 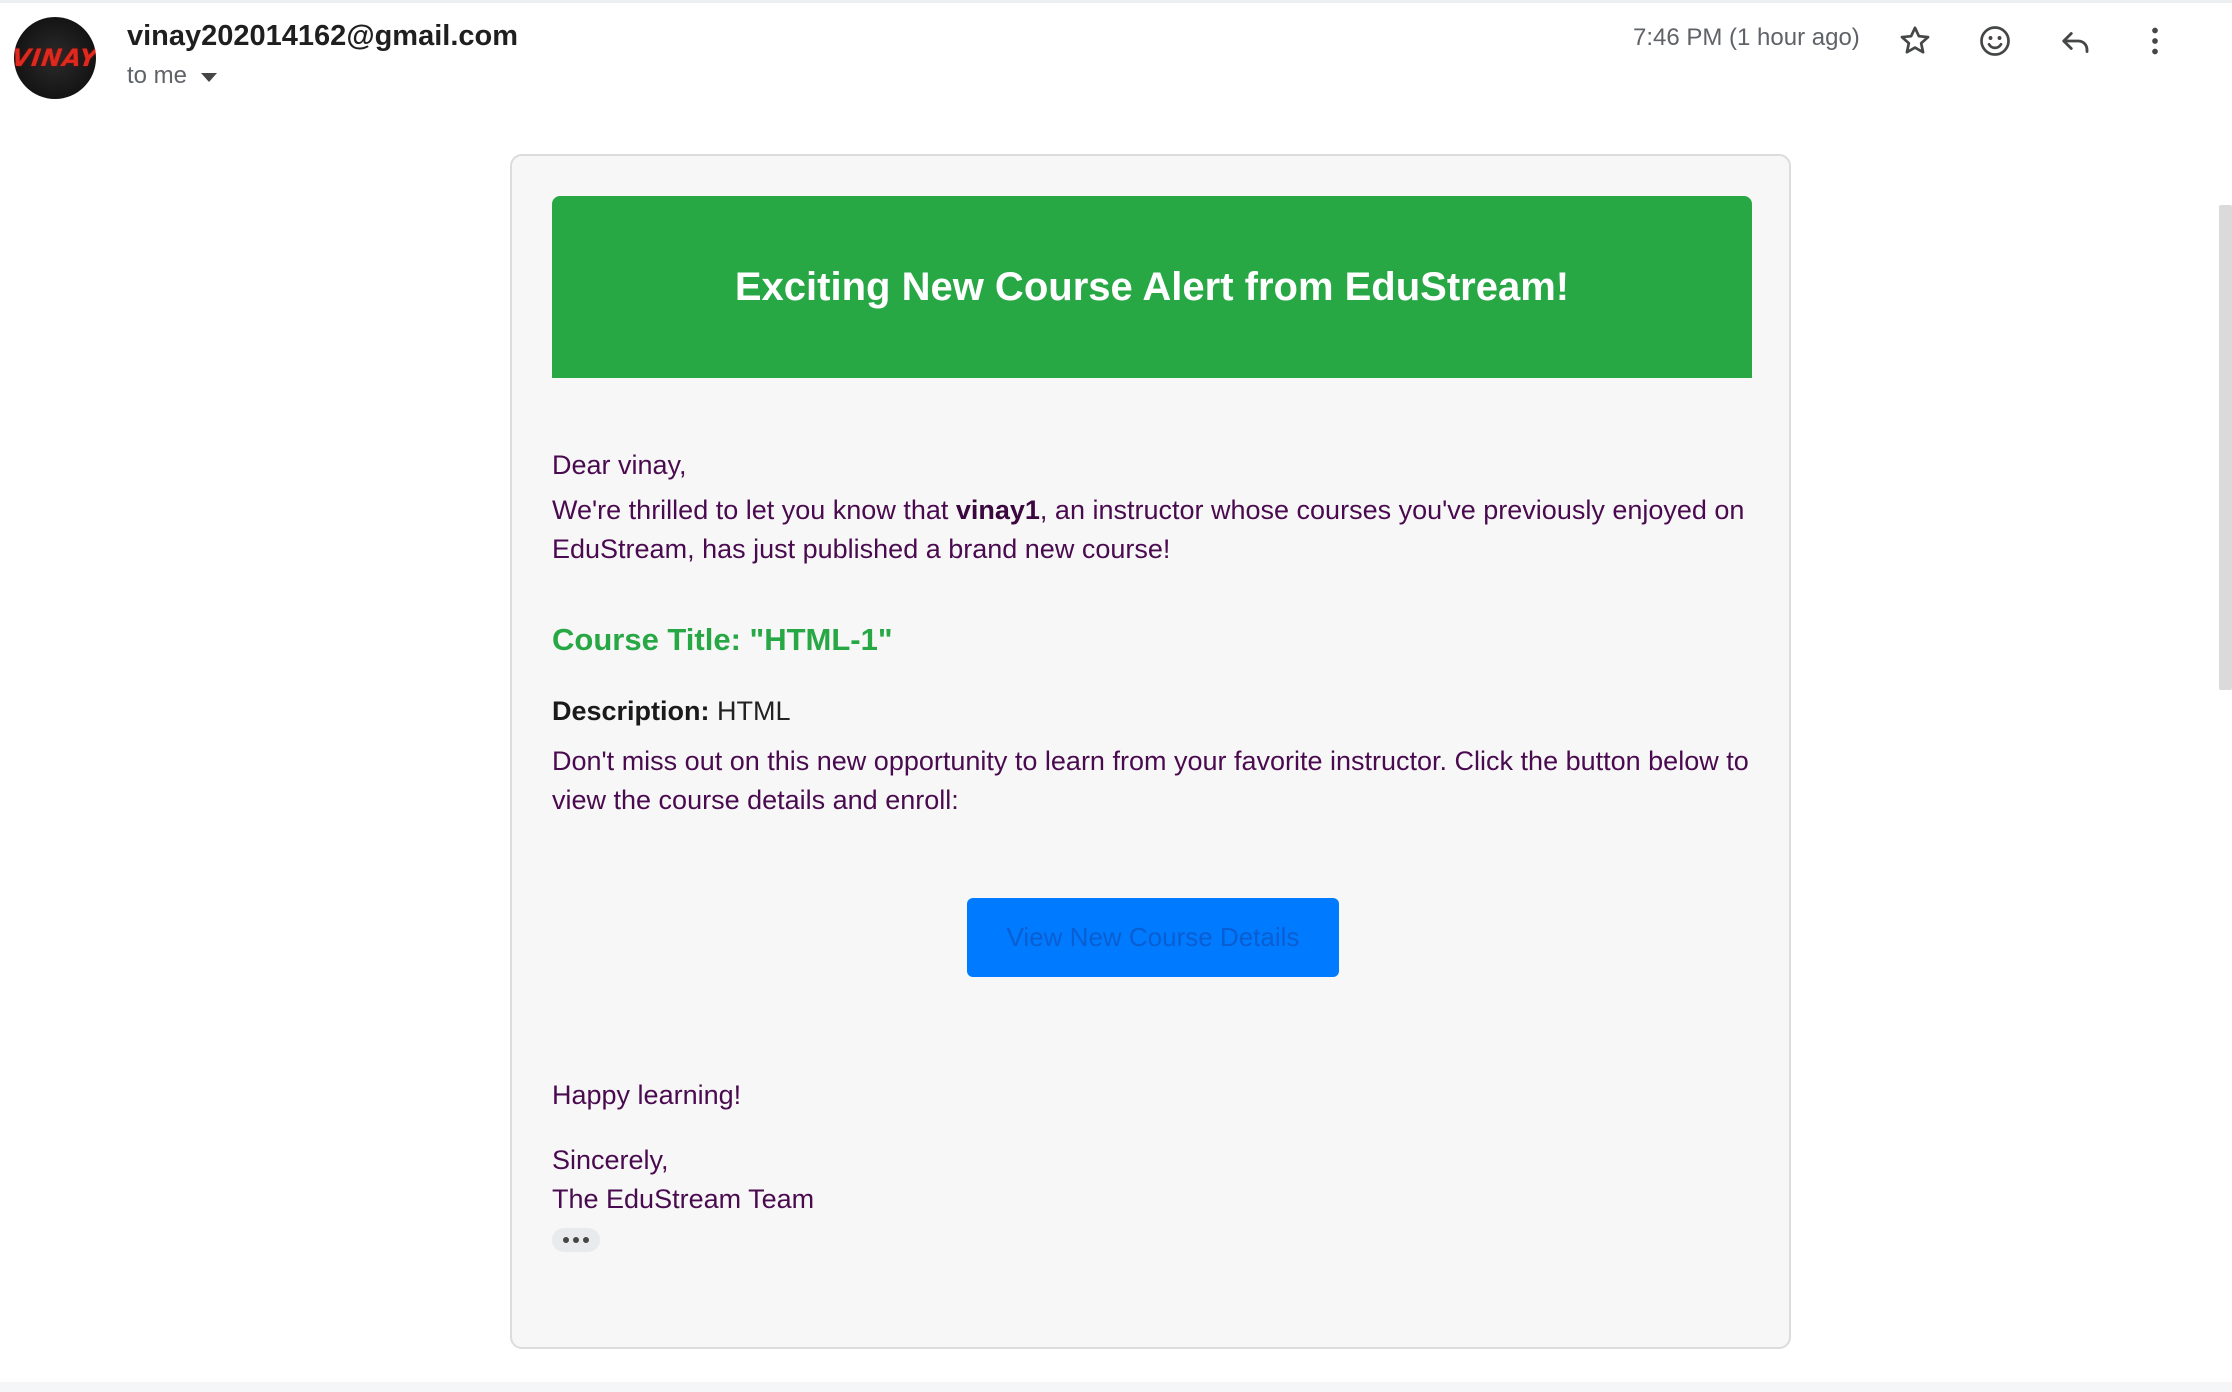 What do you see at coordinates (1116, 1) in the screenshot?
I see `top-divider` at bounding box center [1116, 1].